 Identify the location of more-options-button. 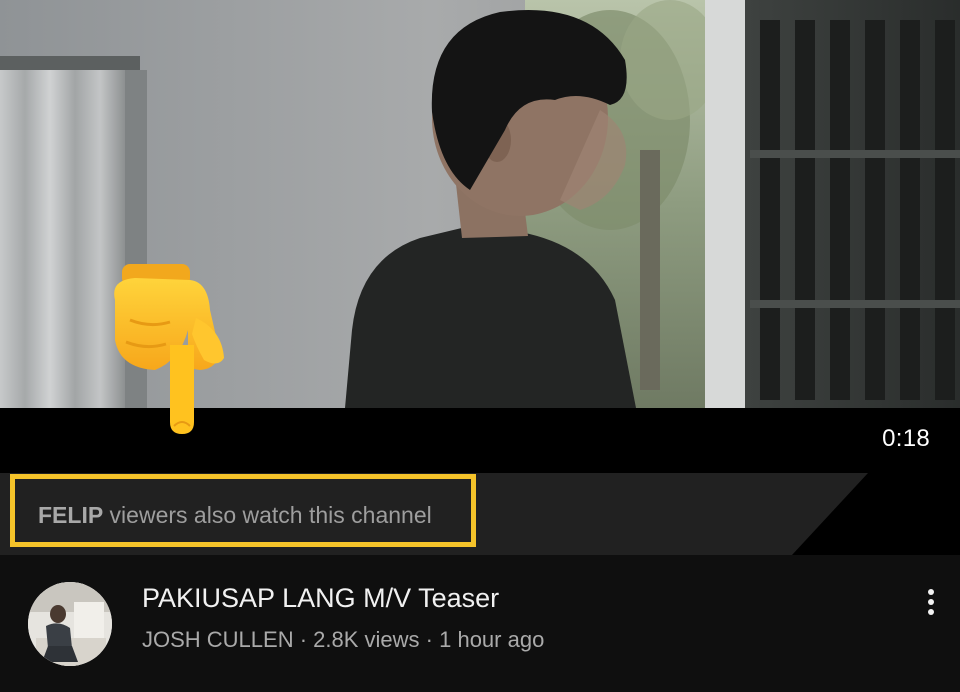
(931, 602).